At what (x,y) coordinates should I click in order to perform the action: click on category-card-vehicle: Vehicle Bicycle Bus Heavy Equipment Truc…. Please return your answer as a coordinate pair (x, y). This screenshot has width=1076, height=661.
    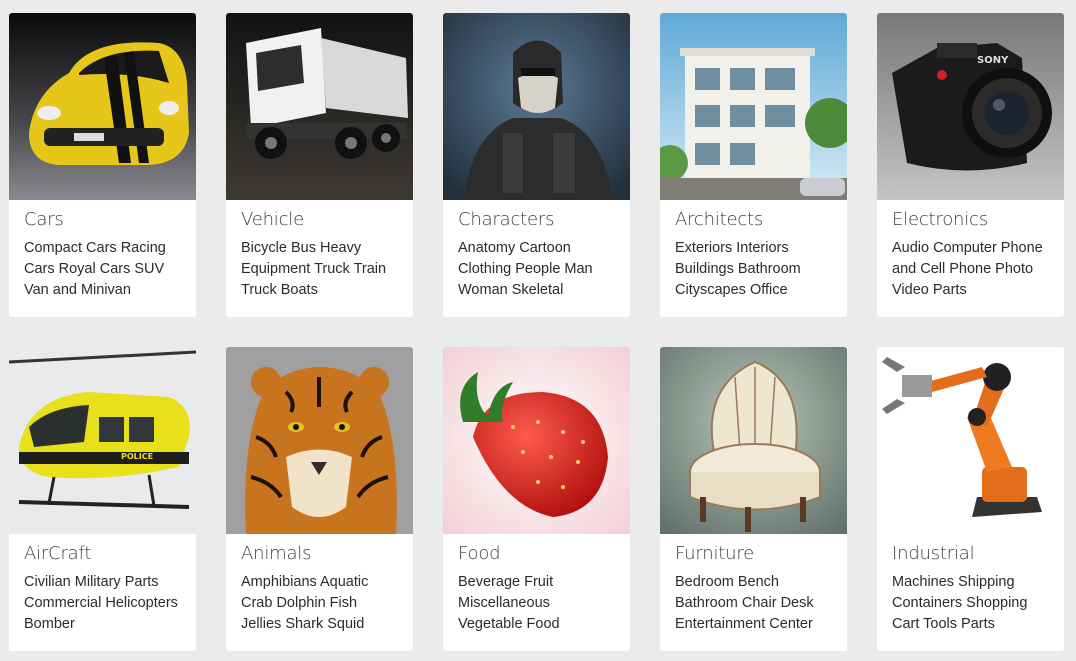
    Looking at the image, I should click on (319, 165).